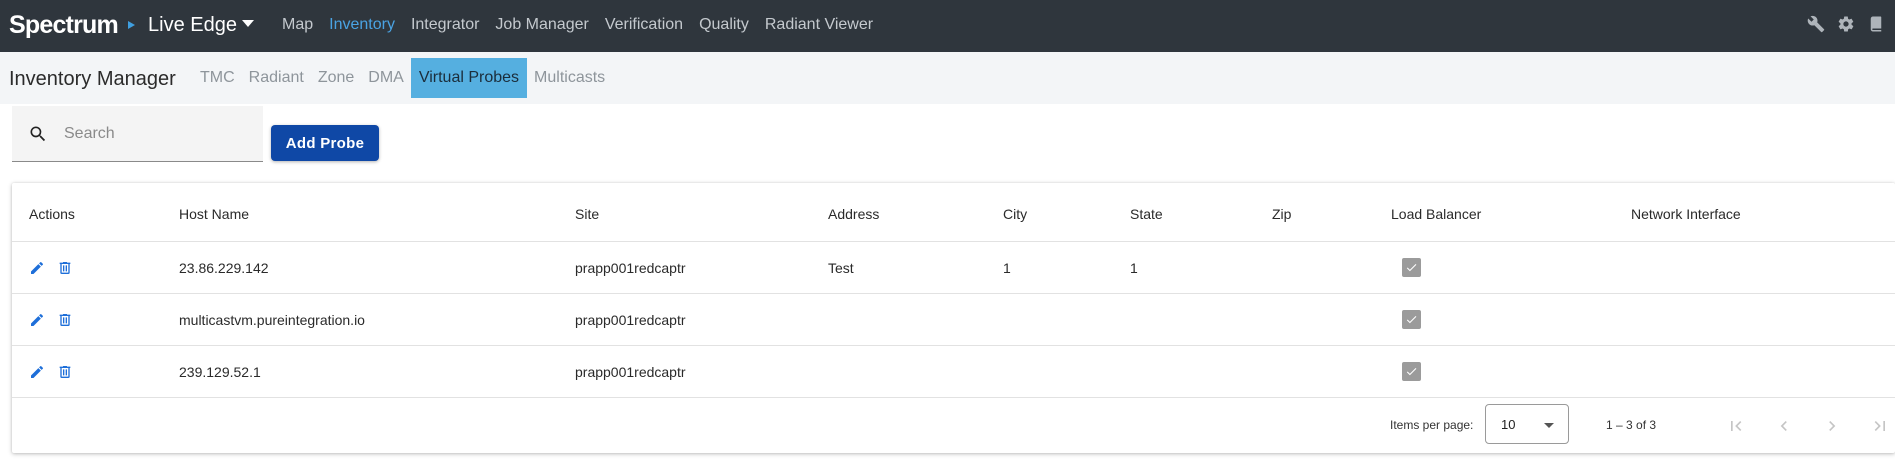 This screenshot has width=1895, height=460. I want to click on tab-dma: DMA, so click(386, 78).